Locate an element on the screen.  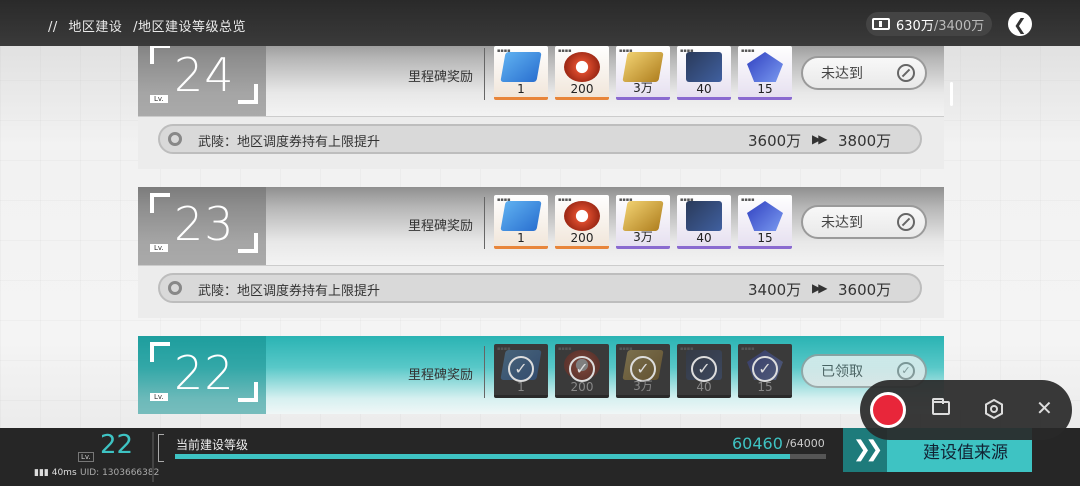
reward-item: ▪▪▪▪ ✓ 15 is located at coordinates (765, 371).